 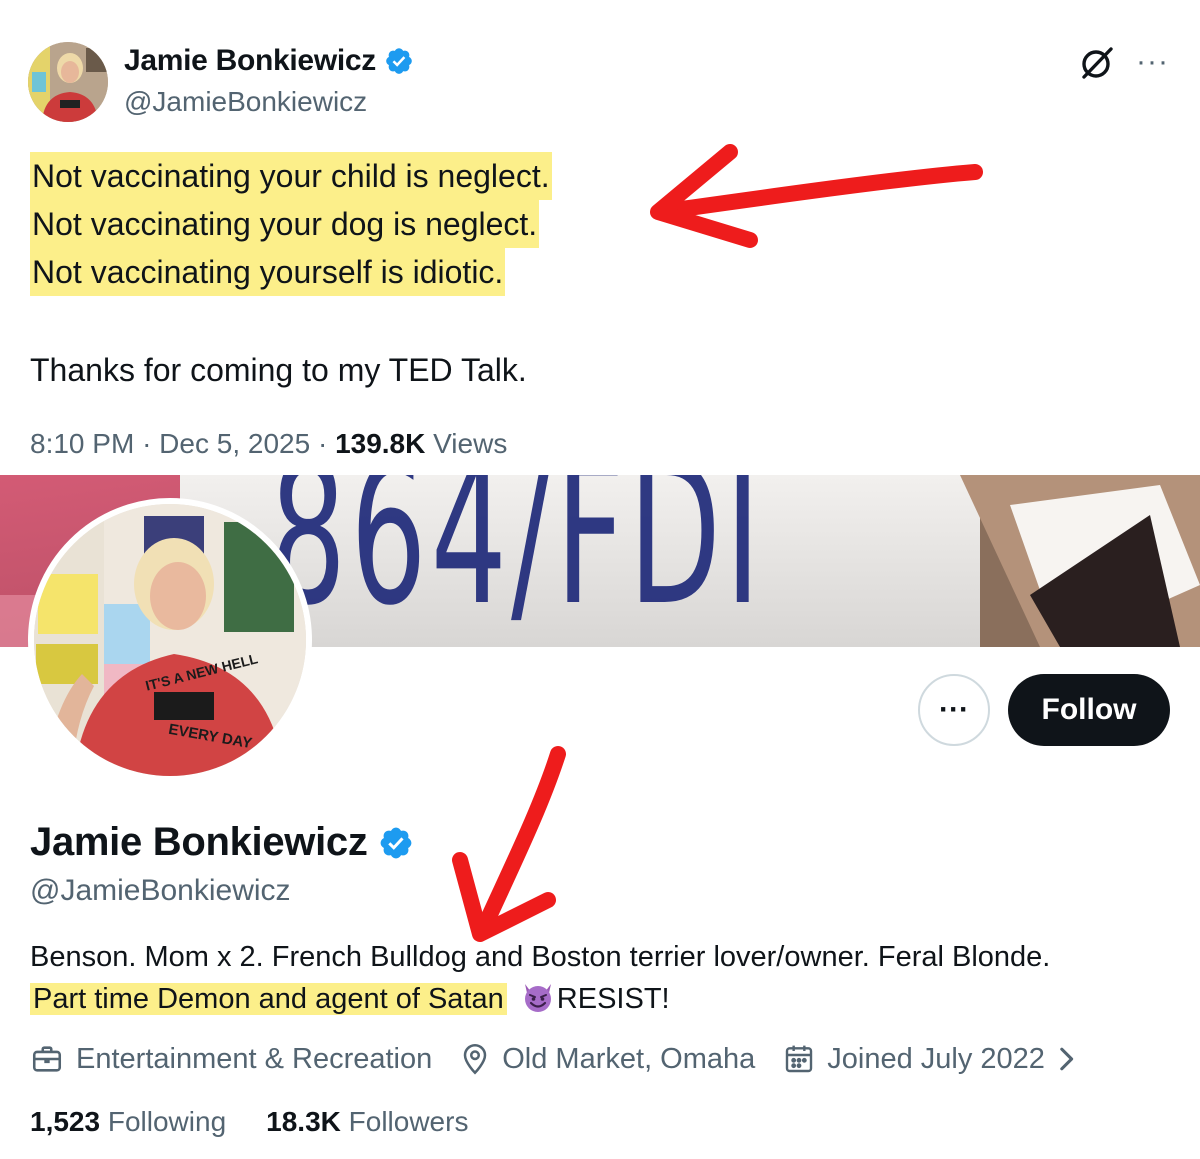 What do you see at coordinates (285, 224) in the screenshot?
I see `tweet-line-2: Not vaccinating your dog is neglect.` at bounding box center [285, 224].